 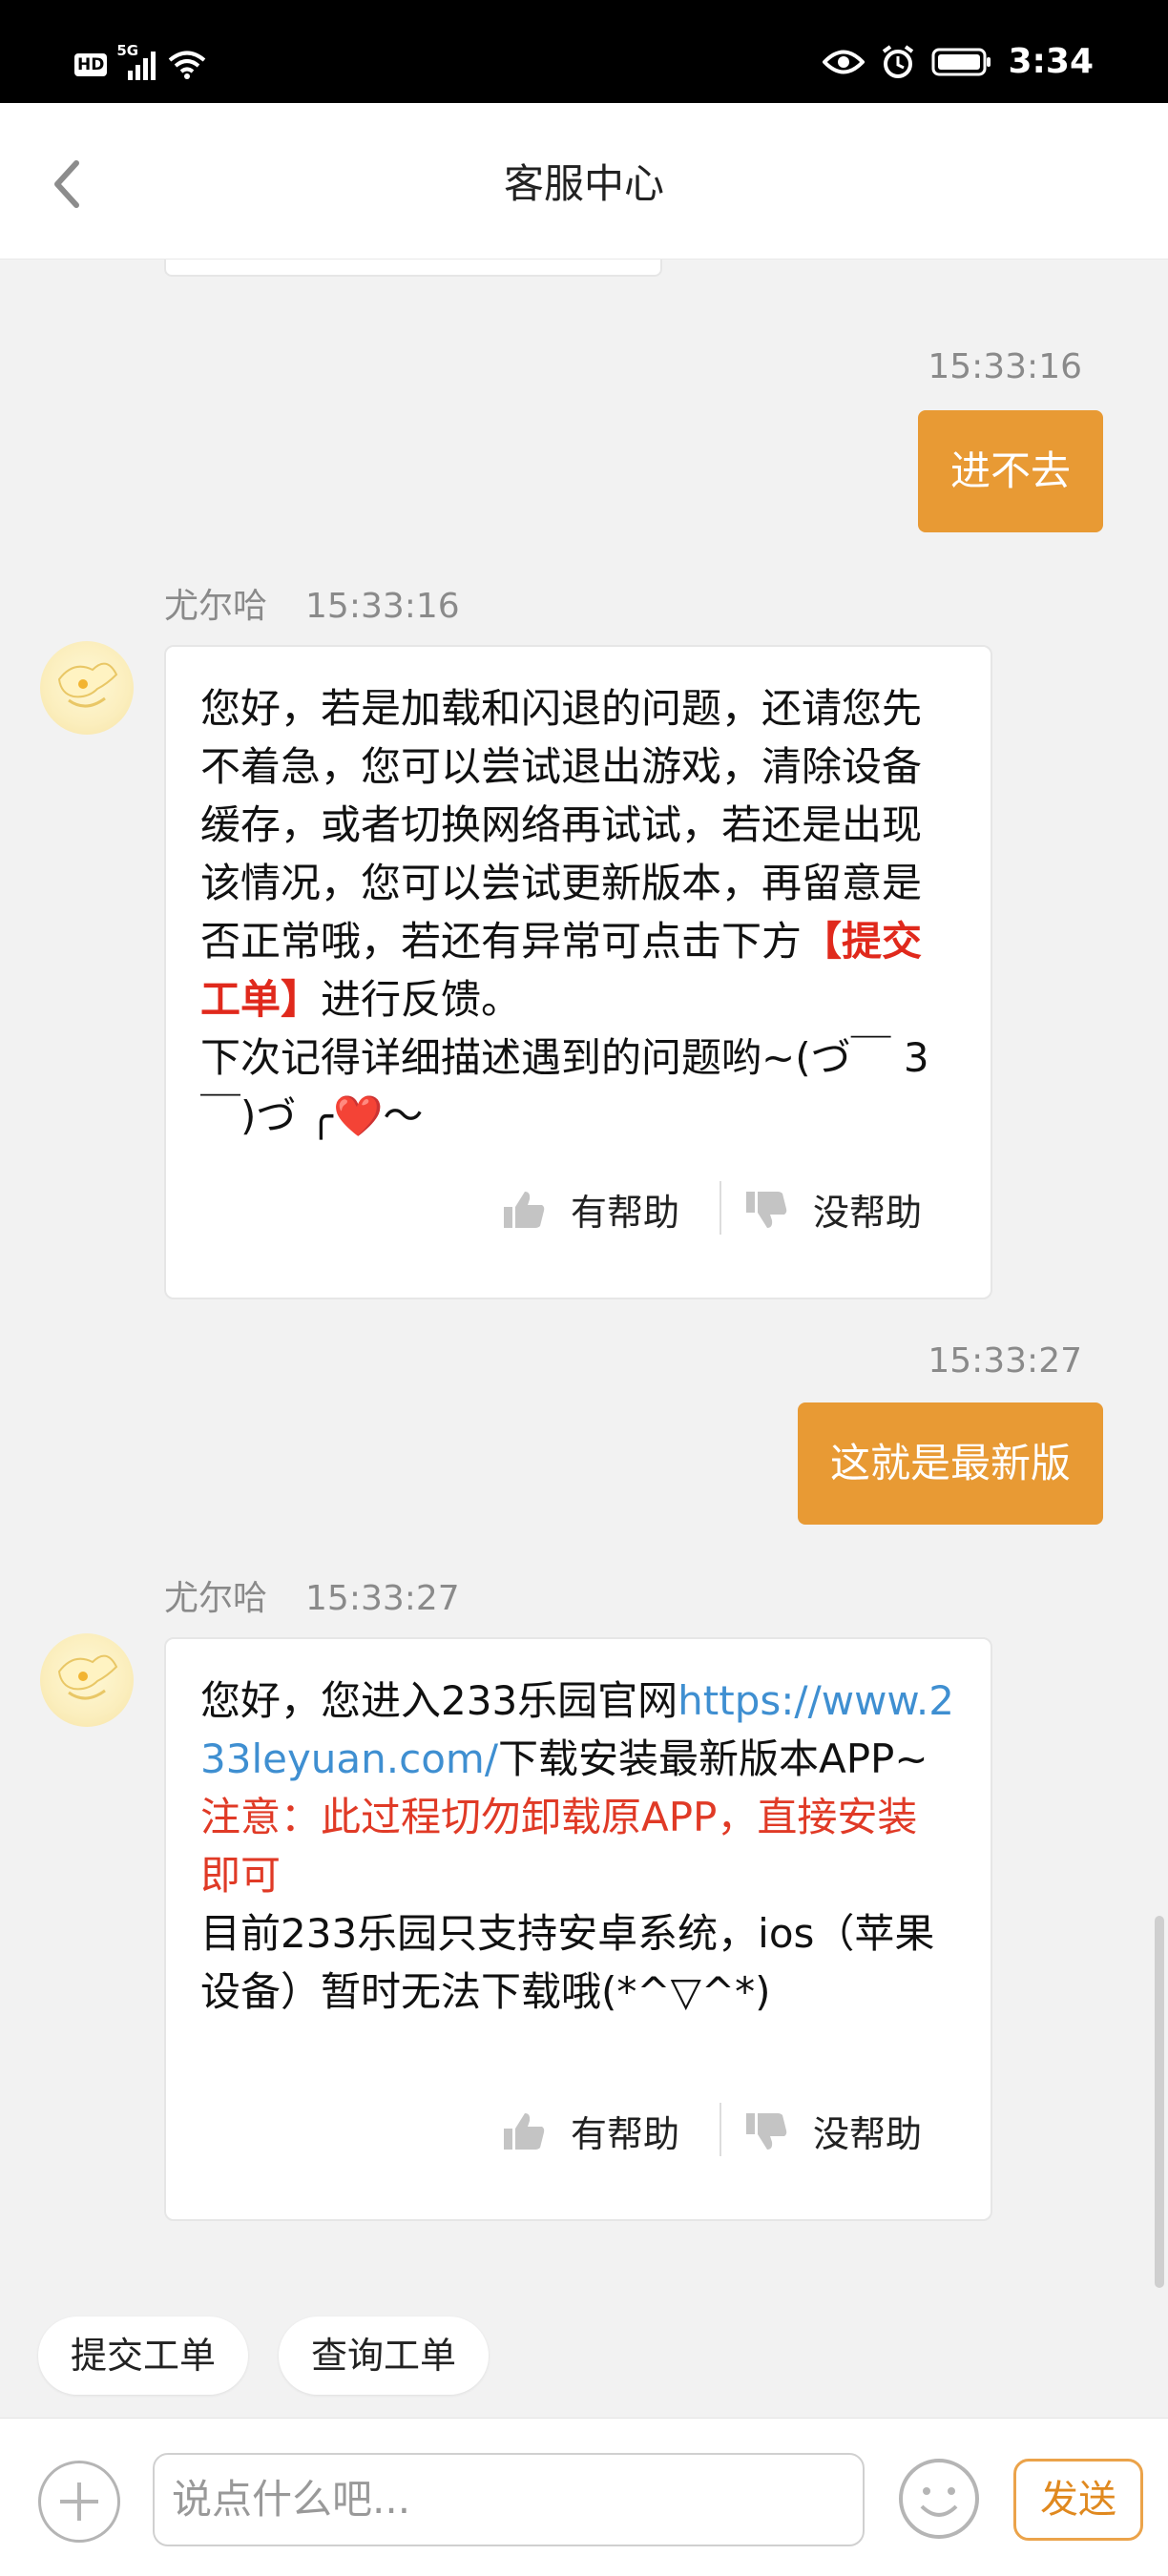 I want to click on hd-badge: HD, so click(x=91, y=64).